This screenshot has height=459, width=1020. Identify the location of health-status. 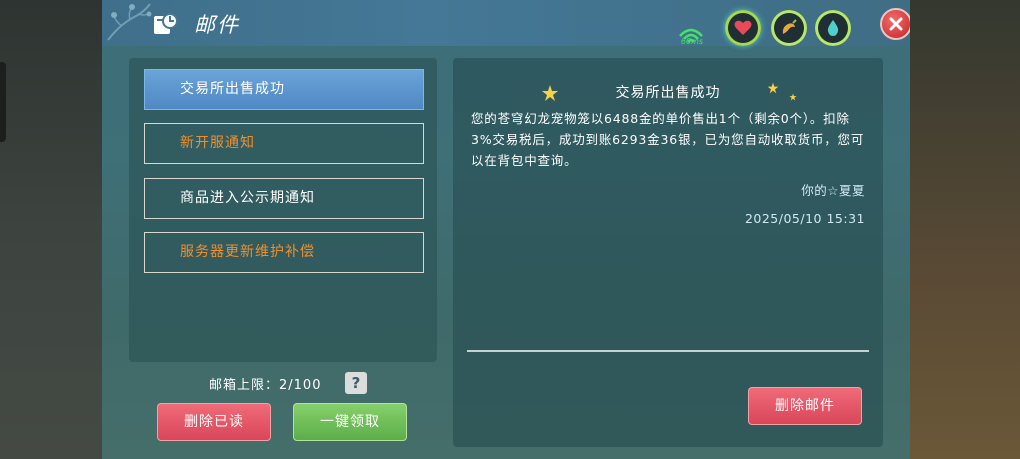
(743, 28).